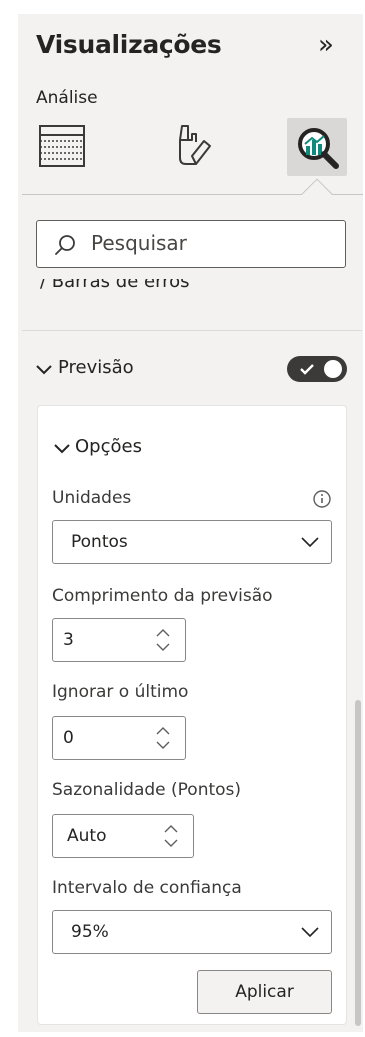 The width and height of the screenshot is (365, 1037). What do you see at coordinates (358, 863) in the screenshot?
I see `scrollbar-thumb` at bounding box center [358, 863].